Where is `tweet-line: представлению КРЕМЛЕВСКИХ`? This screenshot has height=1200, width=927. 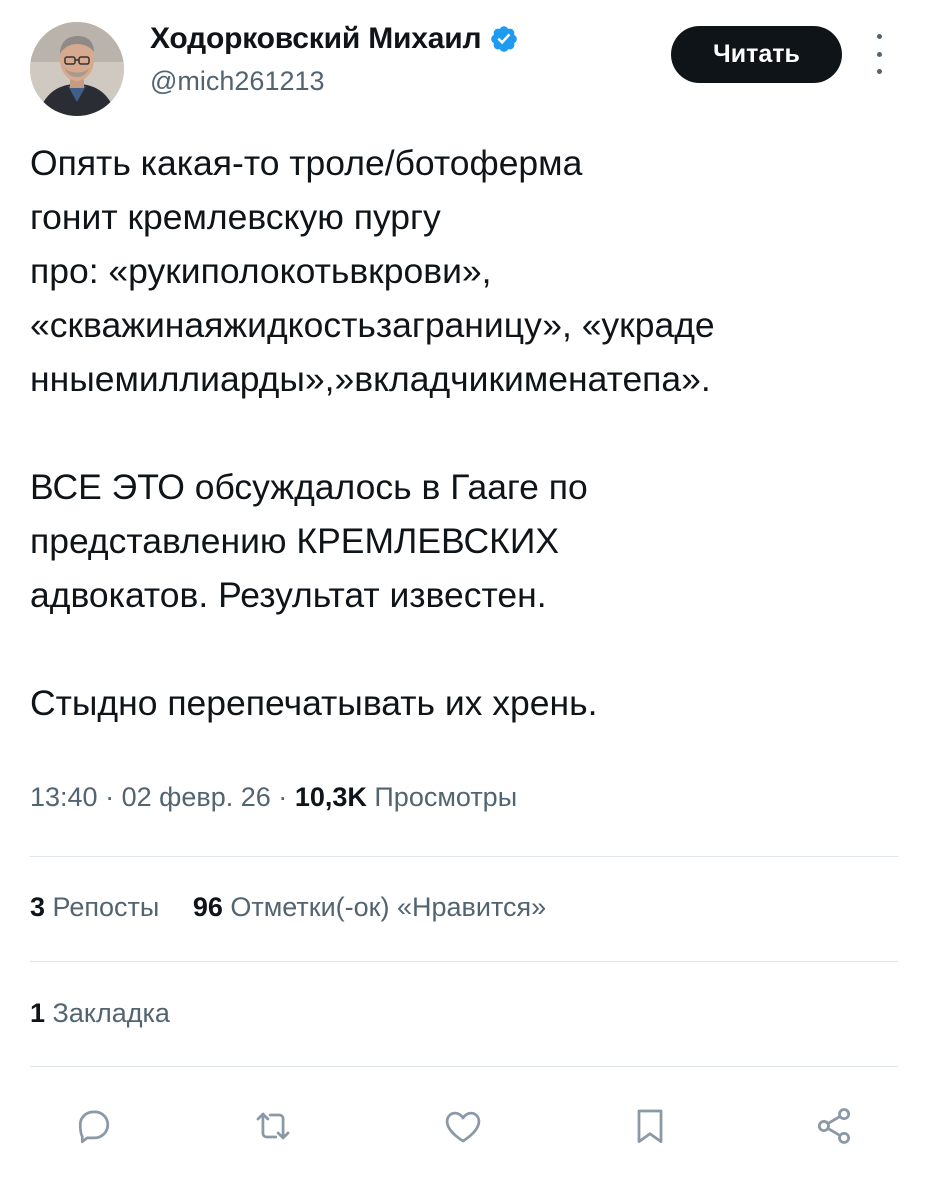
tweet-line: представлению КРЕМЛЕВСКИХ is located at coordinates (295, 541).